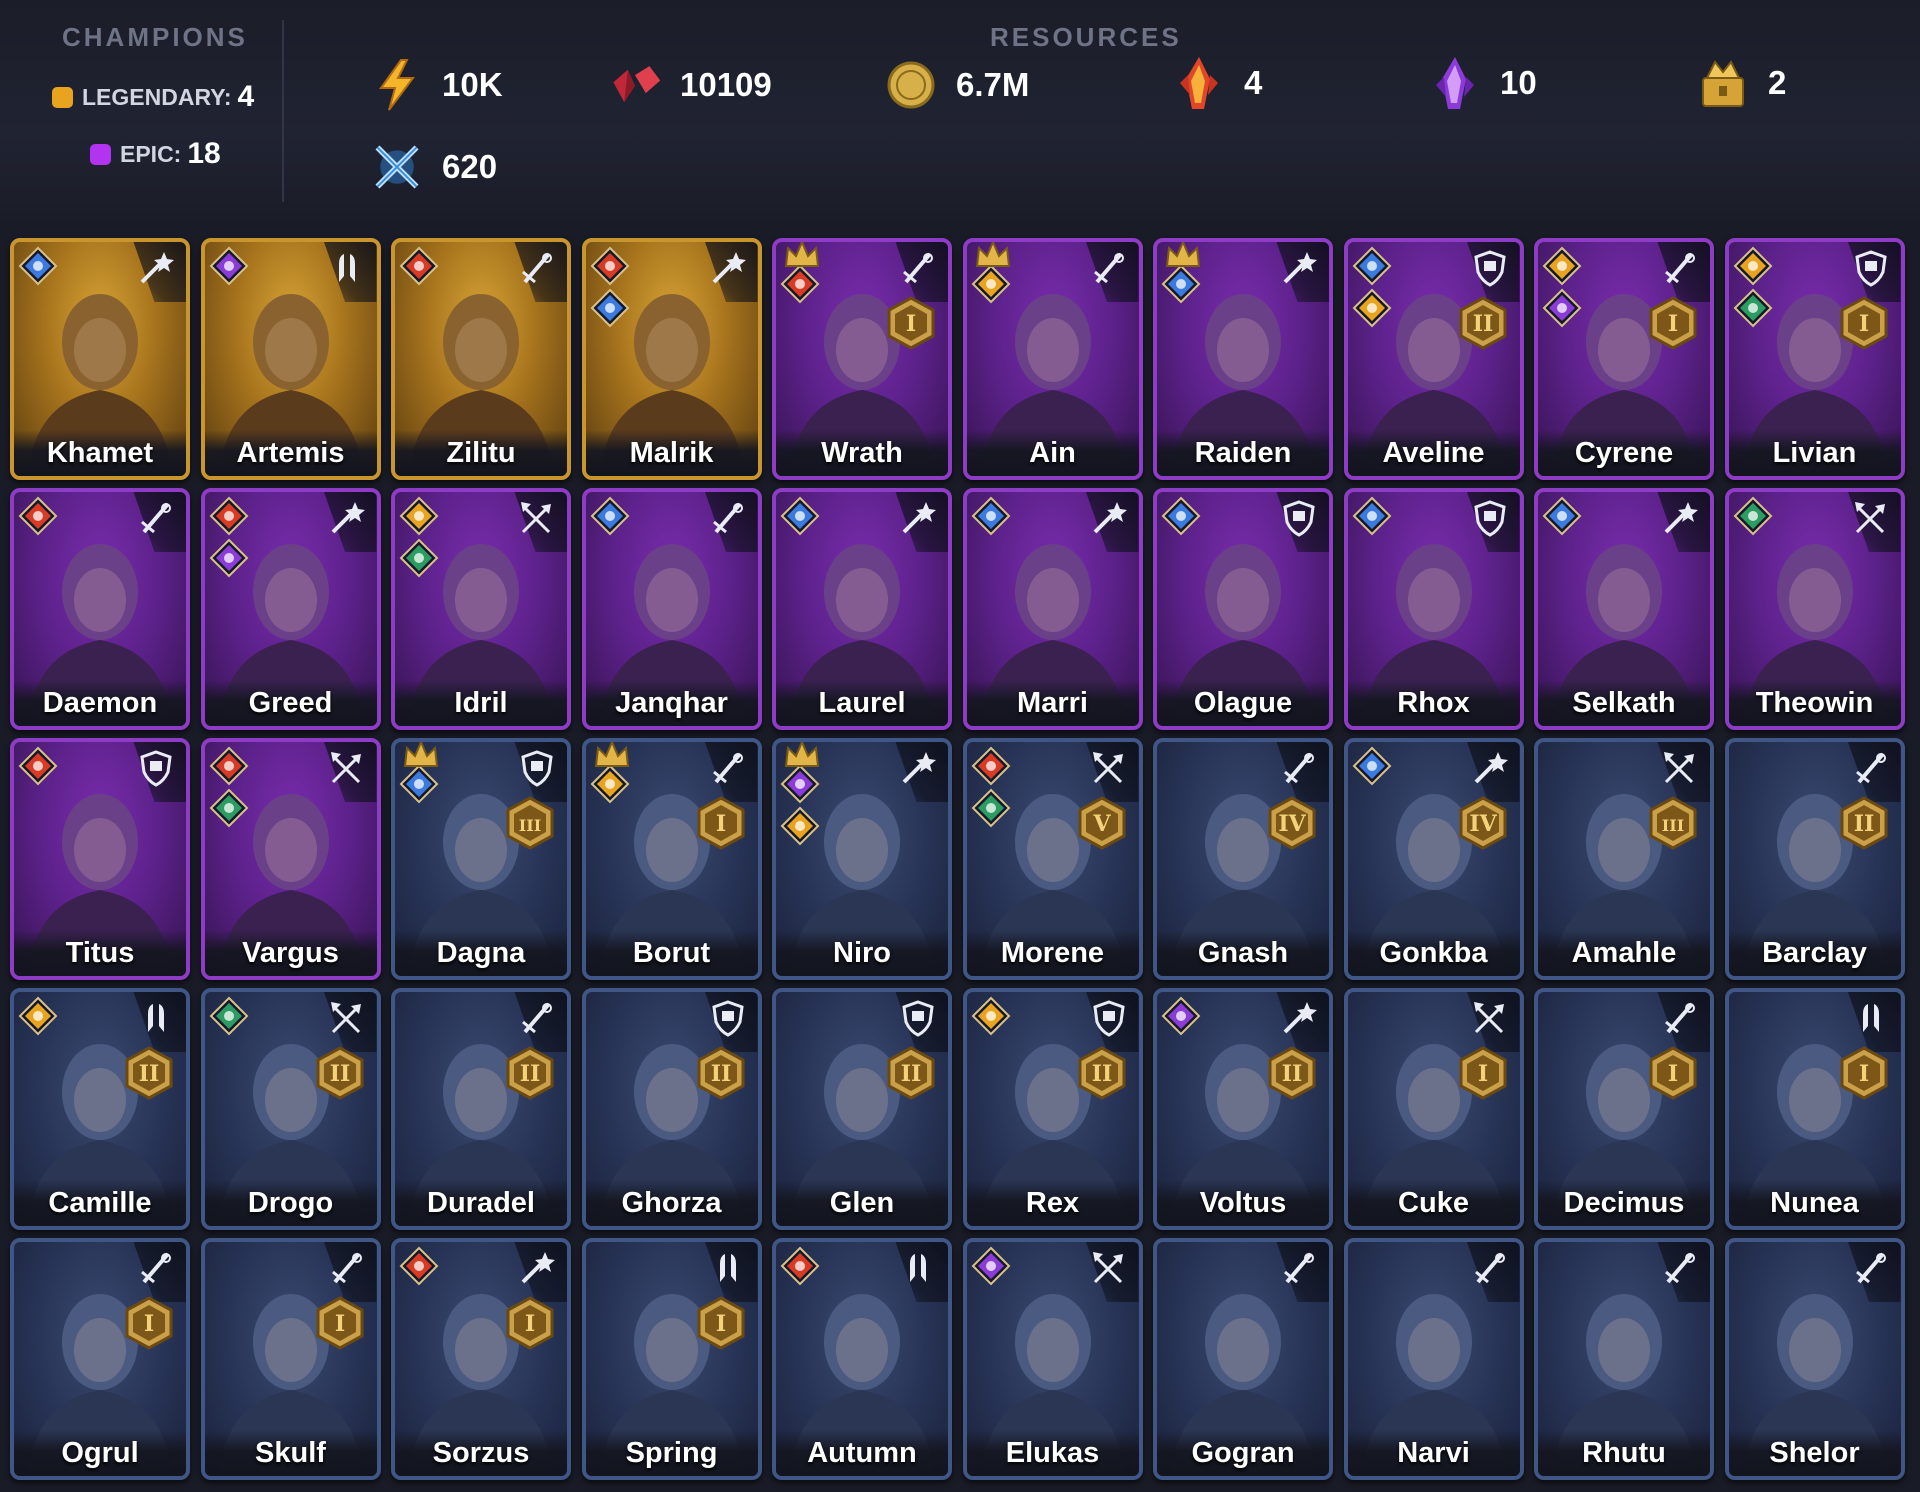 This screenshot has width=1920, height=1492. I want to click on champion-card-glen: II Glen, so click(862, 1109).